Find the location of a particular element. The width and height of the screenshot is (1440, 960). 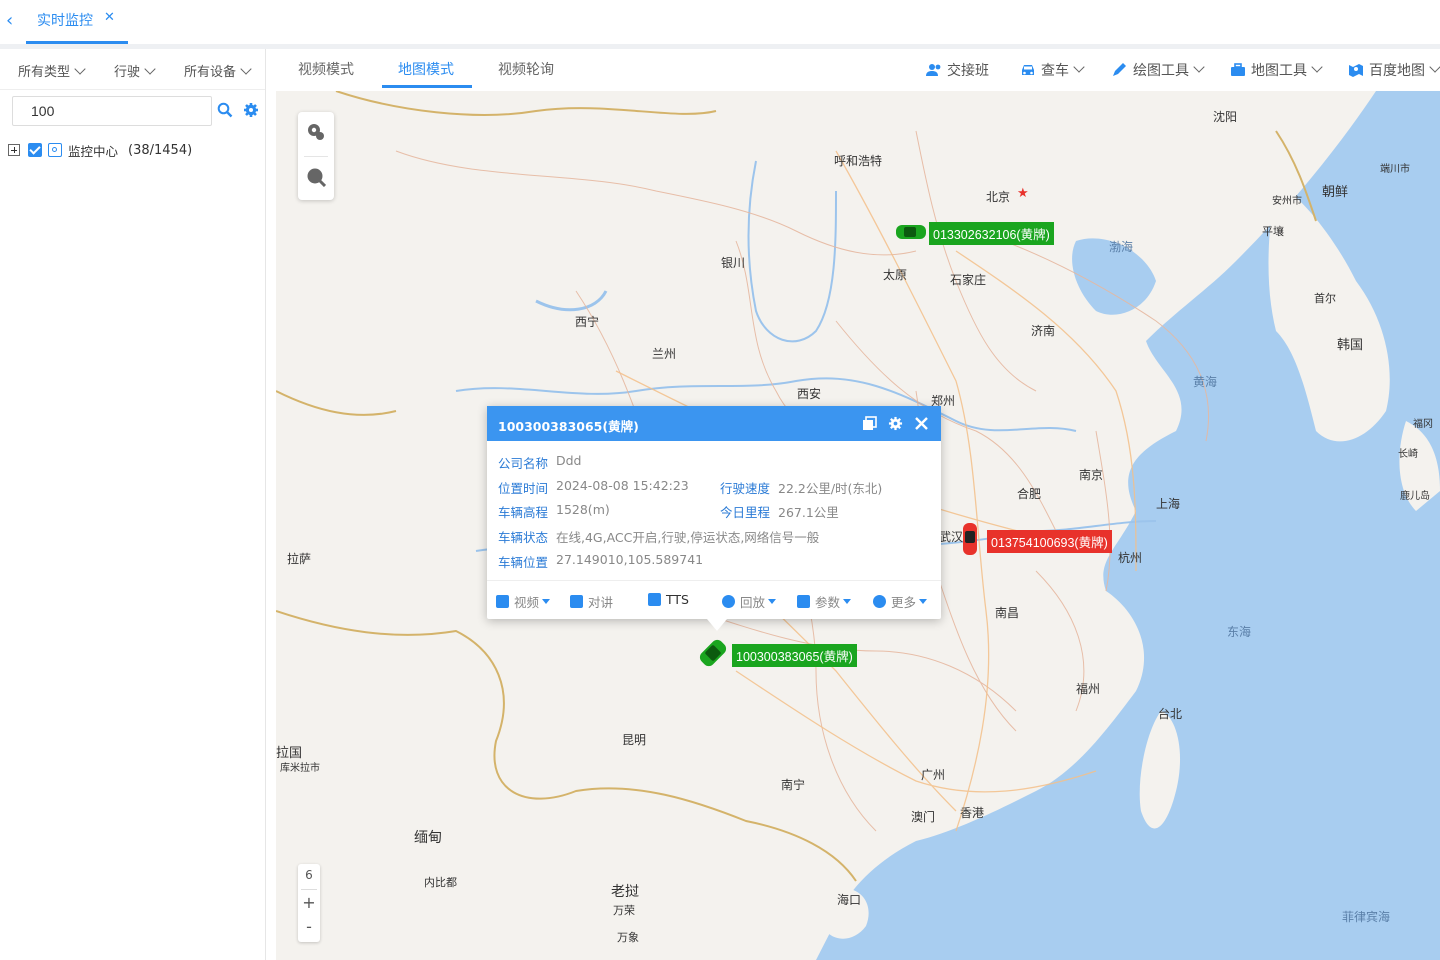

action-label: 更多 is located at coordinates (904, 602).